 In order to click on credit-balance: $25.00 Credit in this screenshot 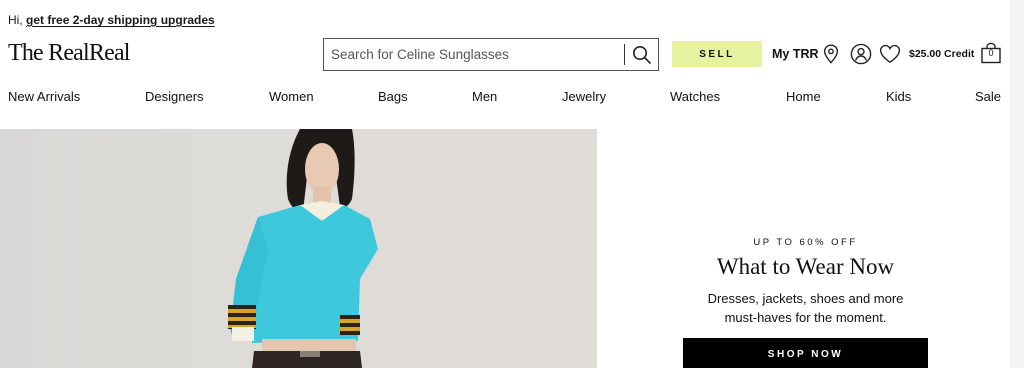, I will do `click(941, 54)`.